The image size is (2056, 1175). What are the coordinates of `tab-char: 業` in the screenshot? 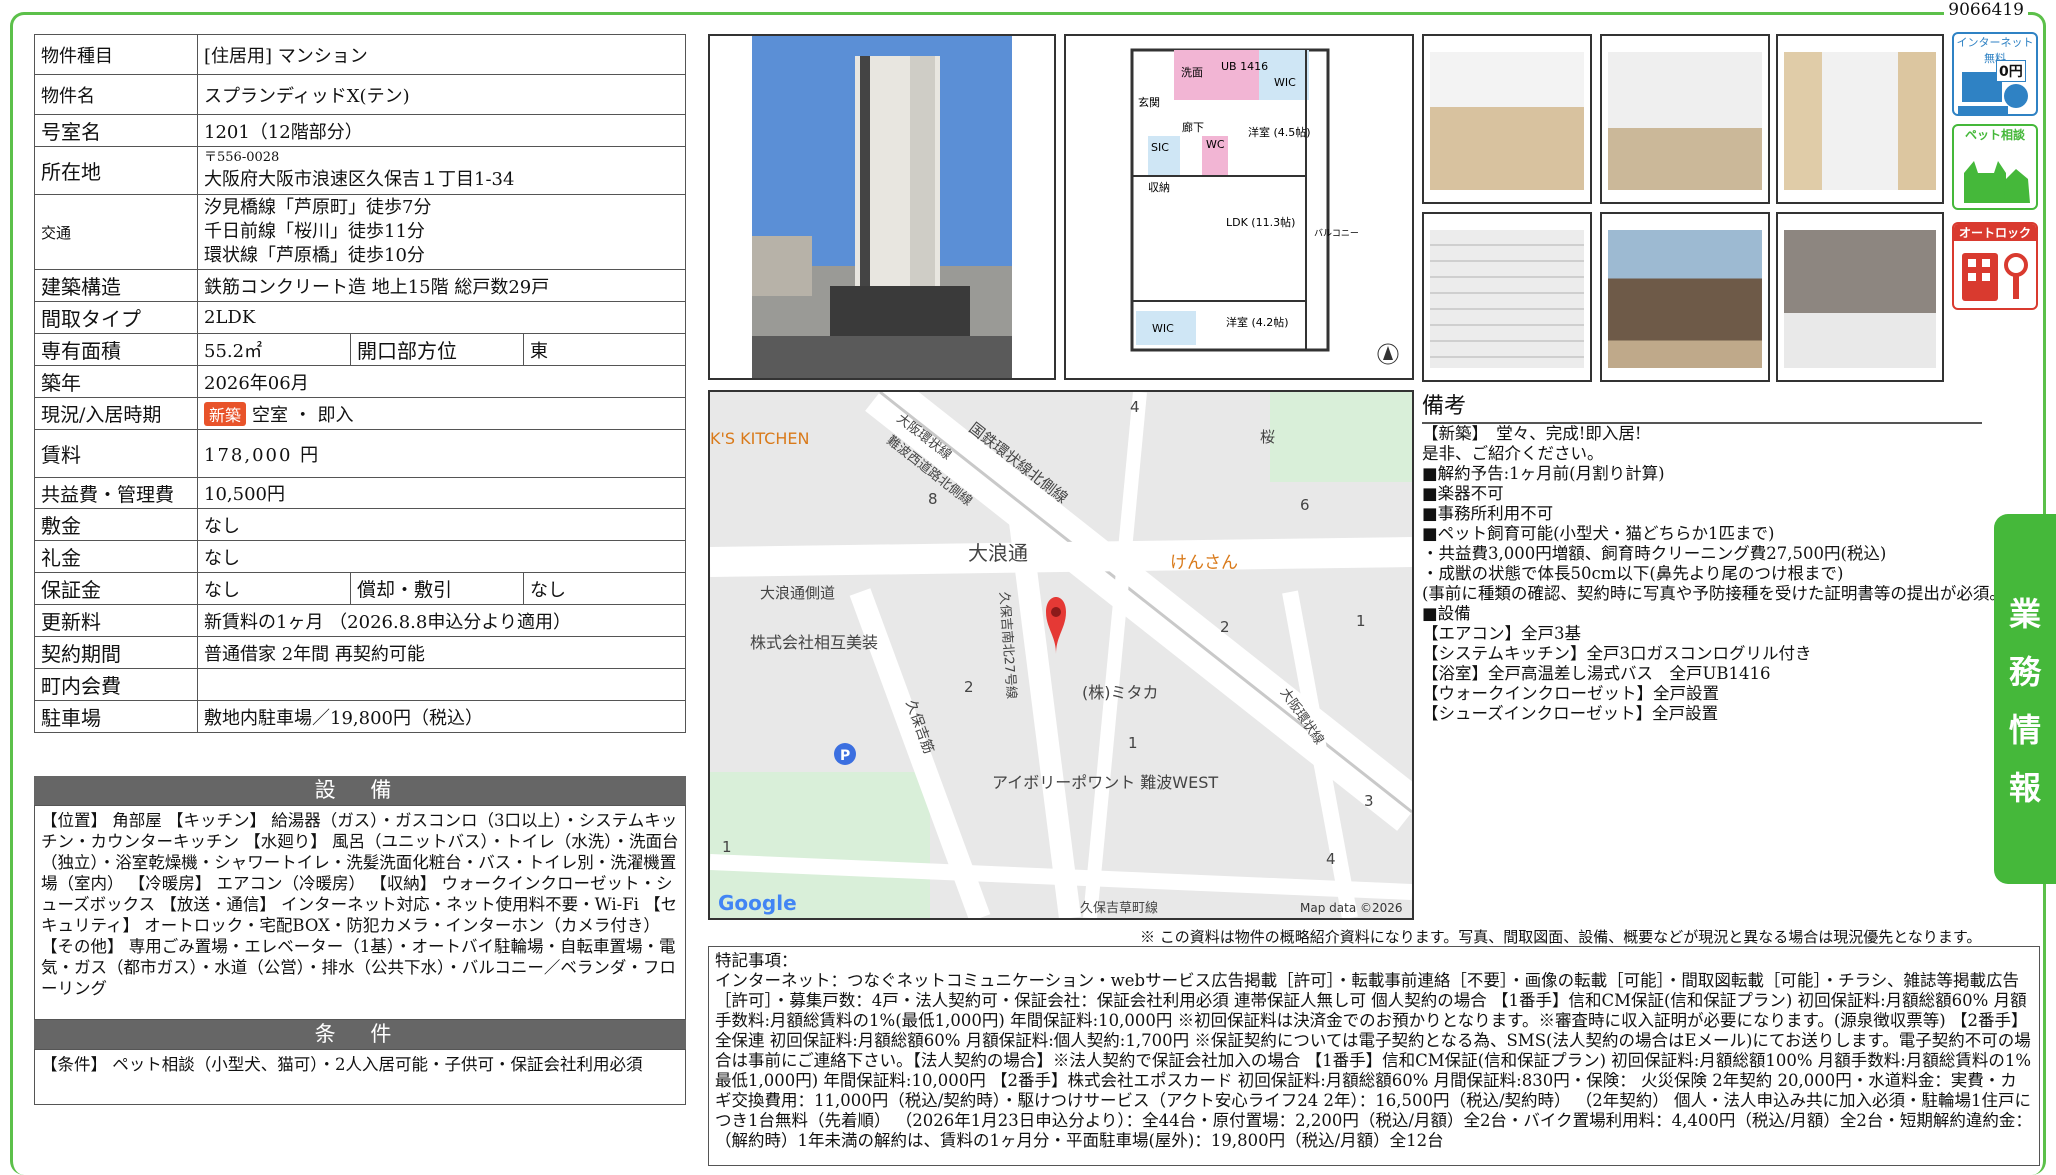 It's located at (2024, 614).